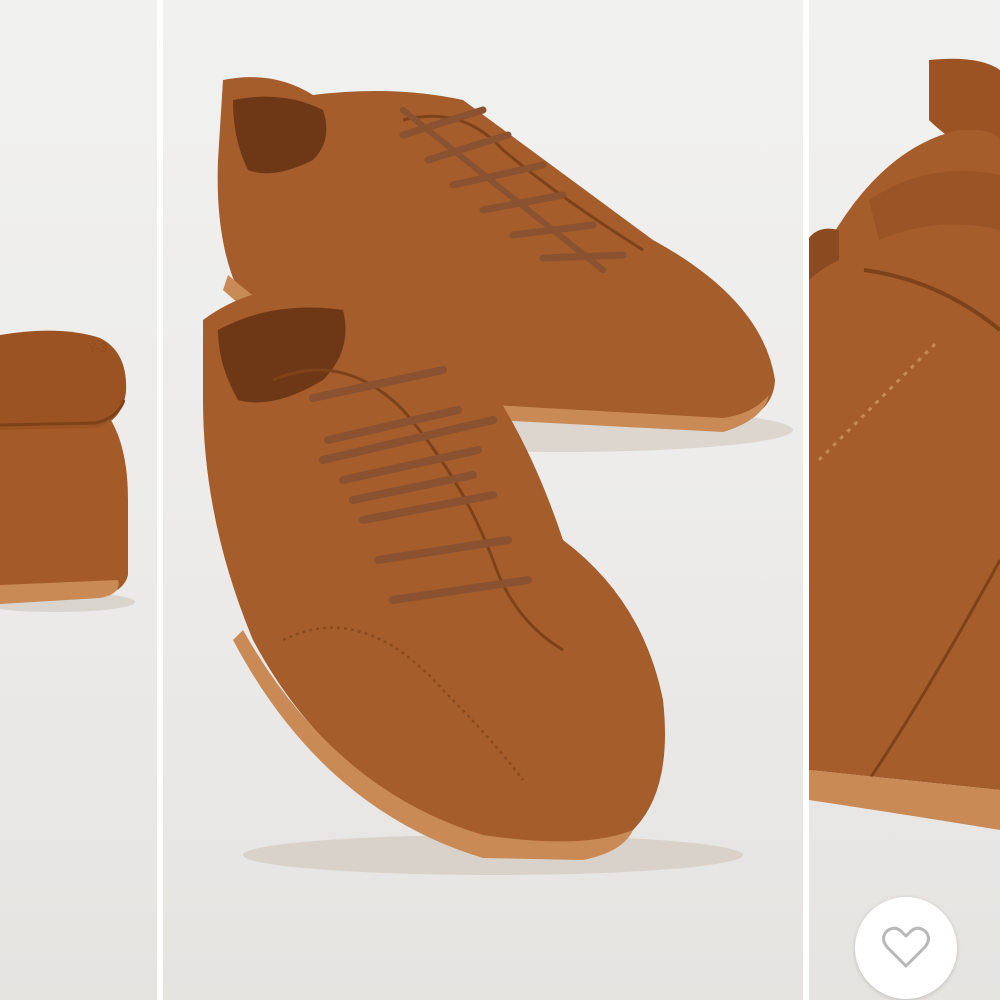  What do you see at coordinates (97, 347) in the screenshot?
I see `svg-text: Y-3` at bounding box center [97, 347].